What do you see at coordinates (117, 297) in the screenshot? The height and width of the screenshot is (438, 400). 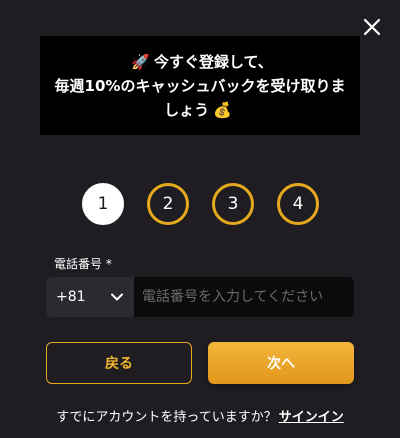 I see `chevron-down-icon` at bounding box center [117, 297].